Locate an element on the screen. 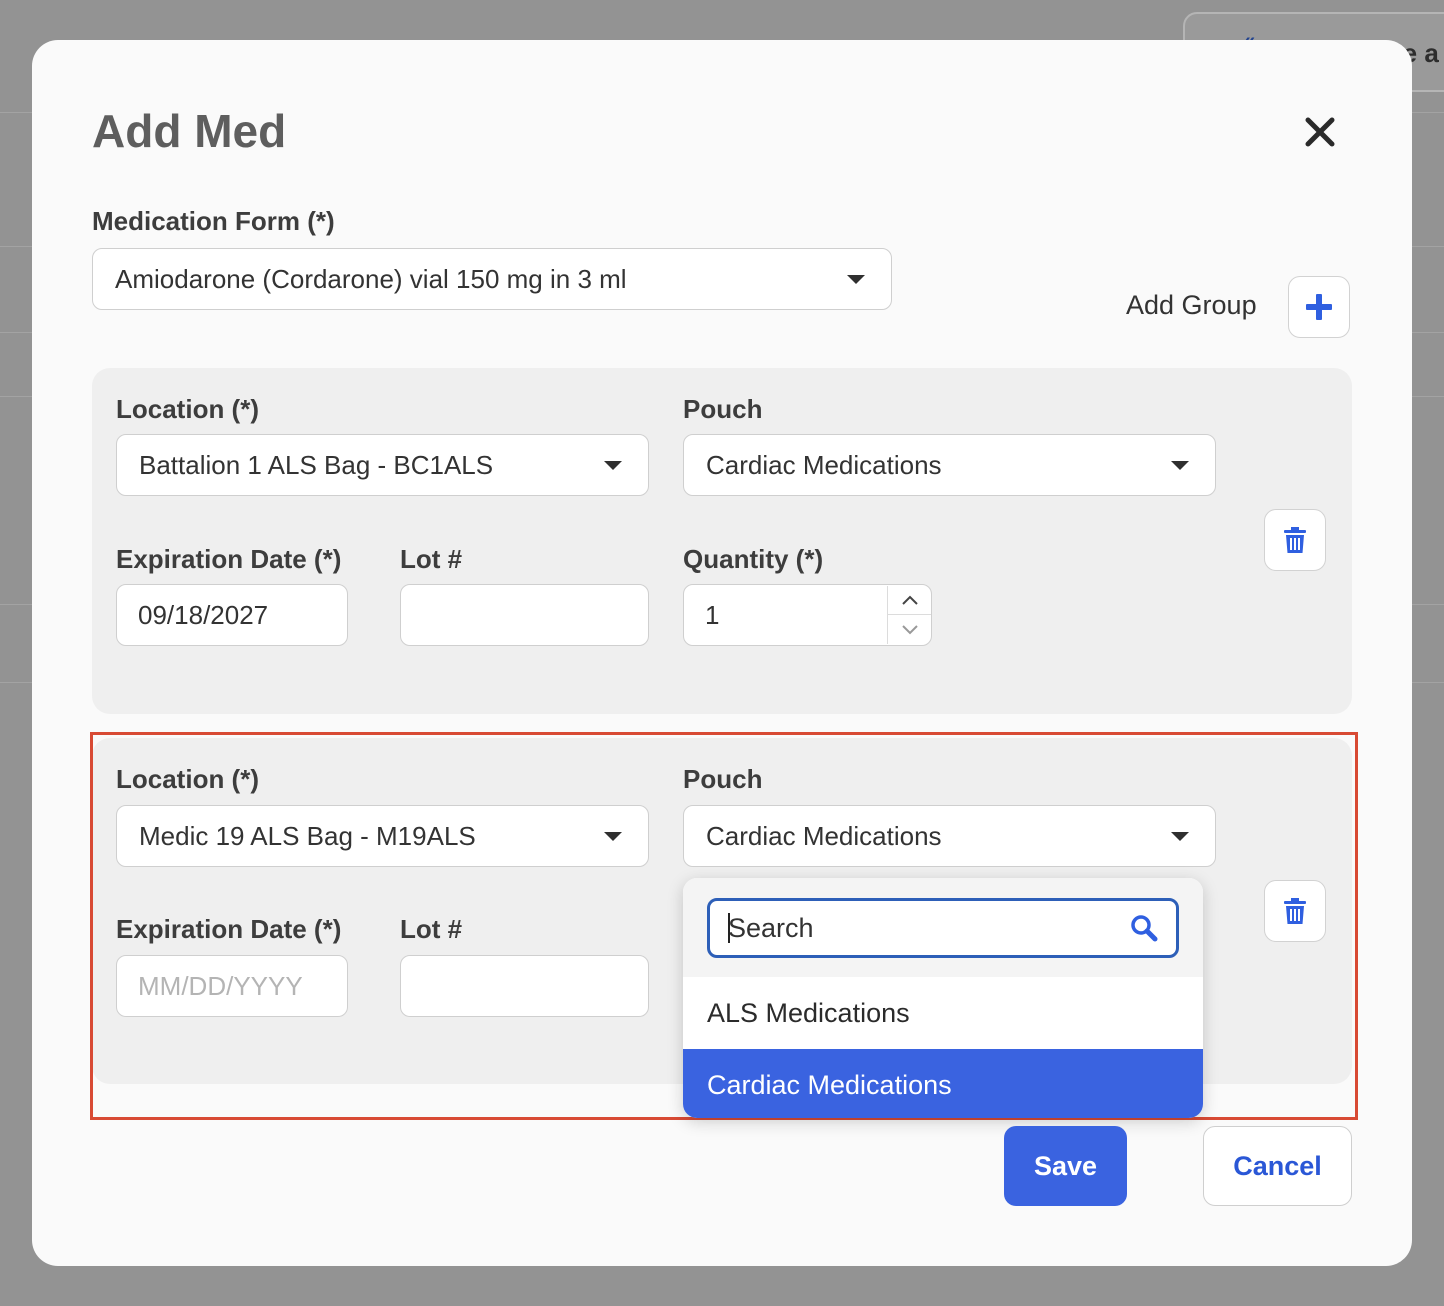 The height and width of the screenshot is (1306, 1444). close-button is located at coordinates (1320, 132).